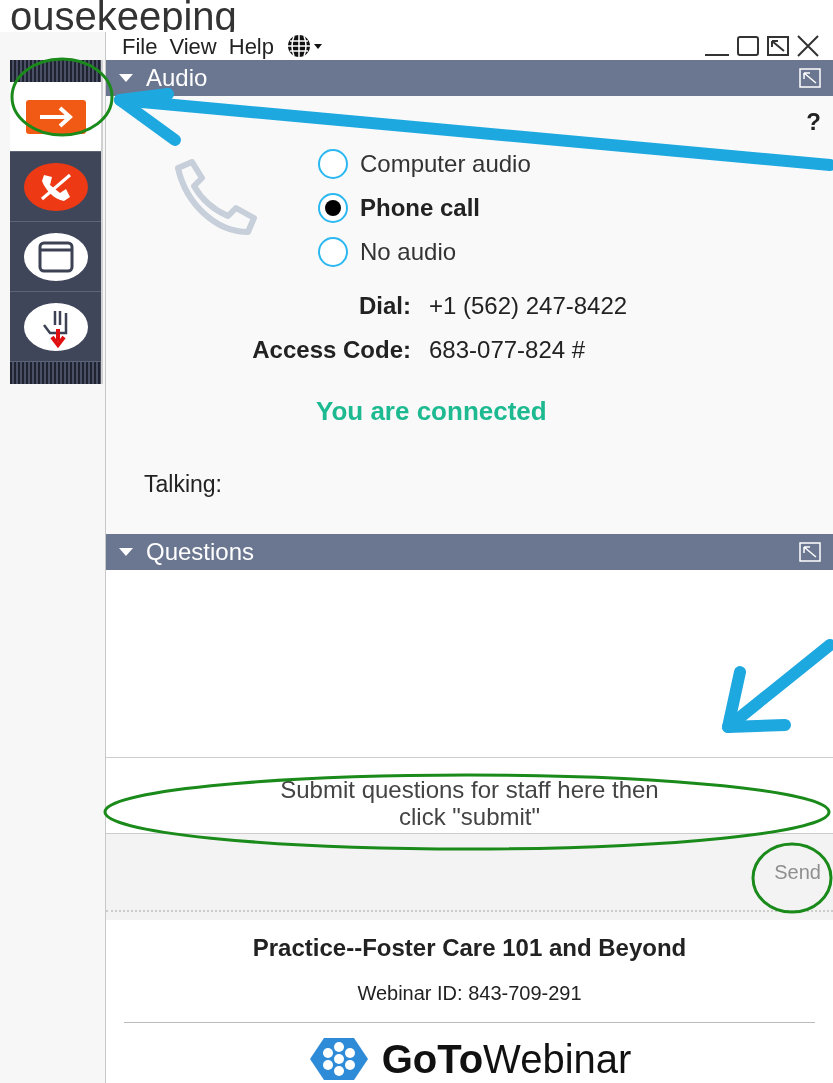 This screenshot has width=833, height=1083. Describe the element at coordinates (469, 993) in the screenshot. I see `webinar-id: Webinar ID: 843-709-291` at that location.